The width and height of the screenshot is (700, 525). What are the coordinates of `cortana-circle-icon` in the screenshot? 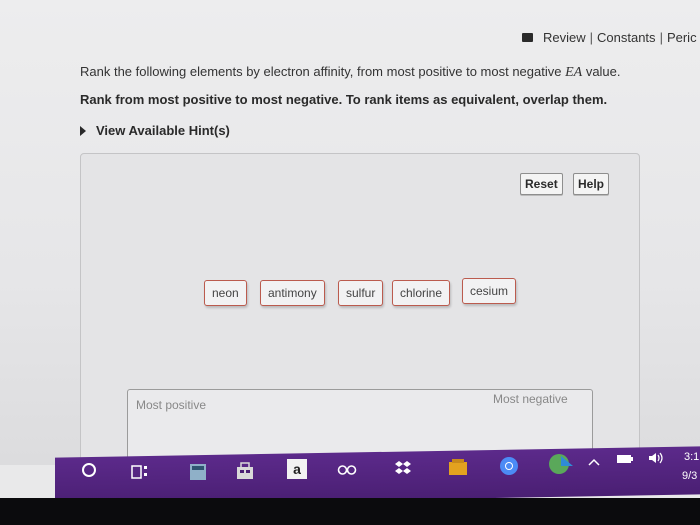 It's located at (89, 470).